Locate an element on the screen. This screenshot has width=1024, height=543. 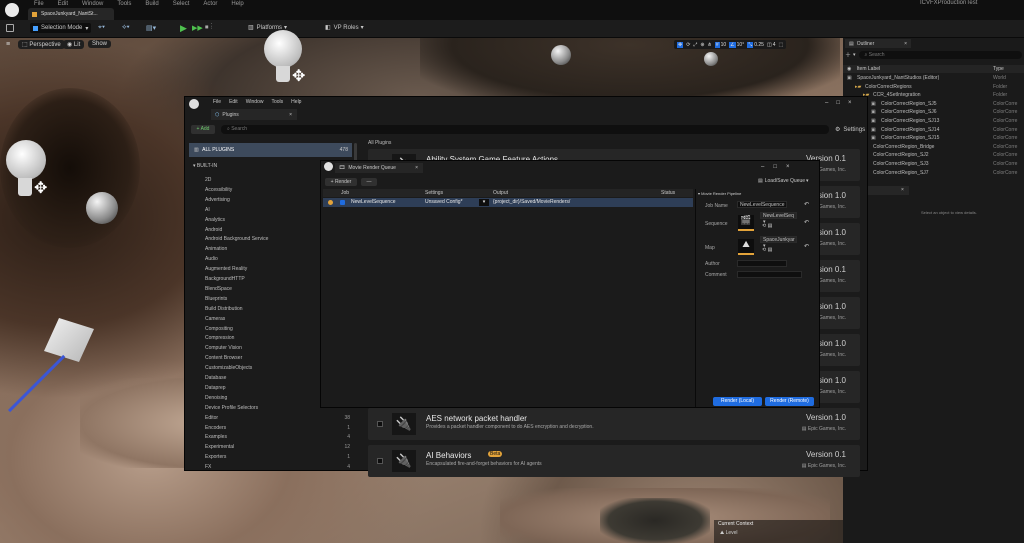
comment-field is located at coordinates (769, 274).